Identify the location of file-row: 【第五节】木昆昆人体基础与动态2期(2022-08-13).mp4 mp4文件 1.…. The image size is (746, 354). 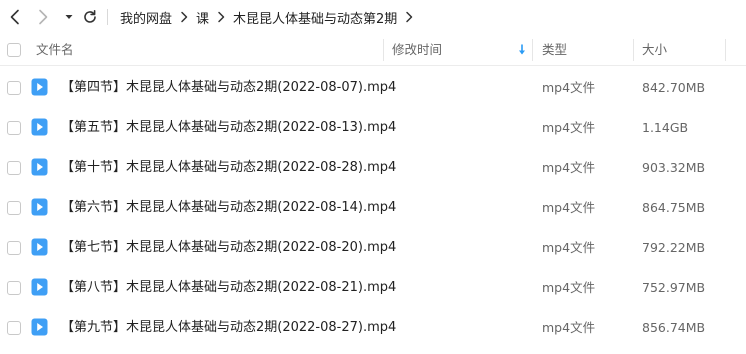
(373, 126).